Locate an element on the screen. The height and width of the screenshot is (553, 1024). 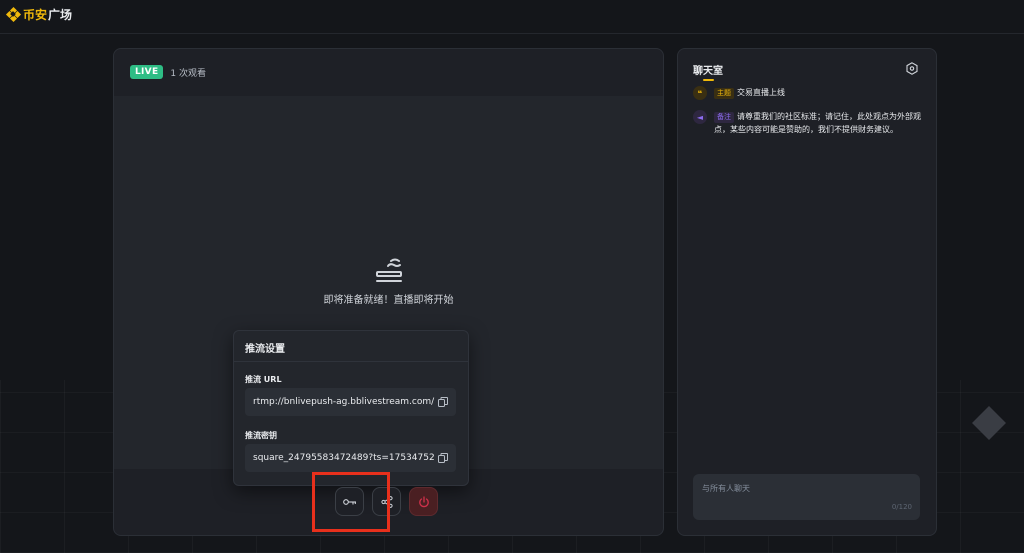
push-key-field: square_24795583472489?ts=17534752 is located at coordinates (350, 458).